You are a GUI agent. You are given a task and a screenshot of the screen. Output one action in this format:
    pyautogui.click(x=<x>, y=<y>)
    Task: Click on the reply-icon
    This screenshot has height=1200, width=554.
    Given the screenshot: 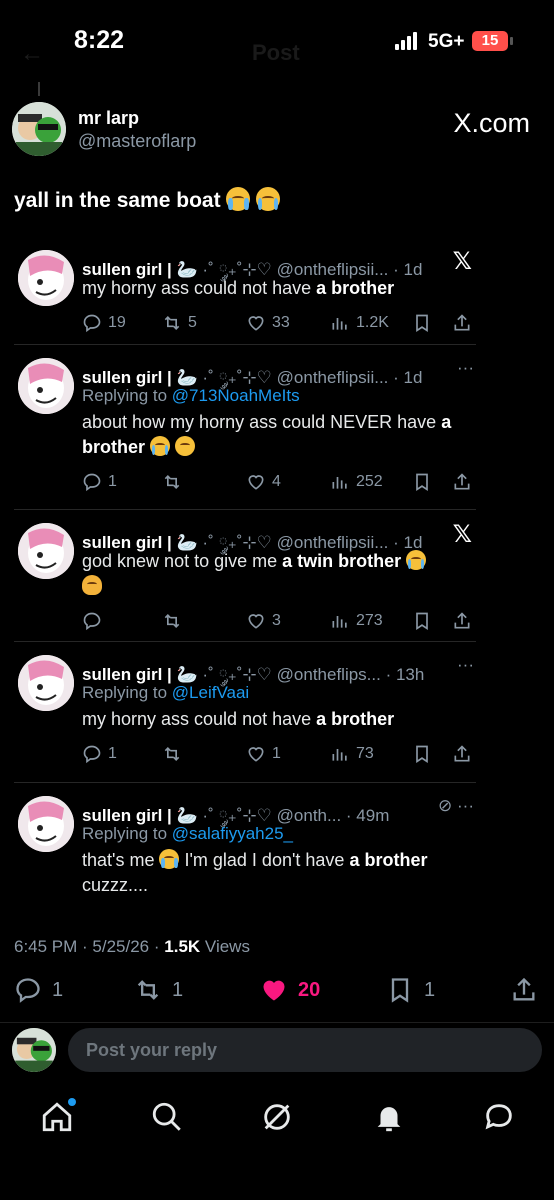 What is the action you would take?
    pyautogui.click(x=28, y=990)
    